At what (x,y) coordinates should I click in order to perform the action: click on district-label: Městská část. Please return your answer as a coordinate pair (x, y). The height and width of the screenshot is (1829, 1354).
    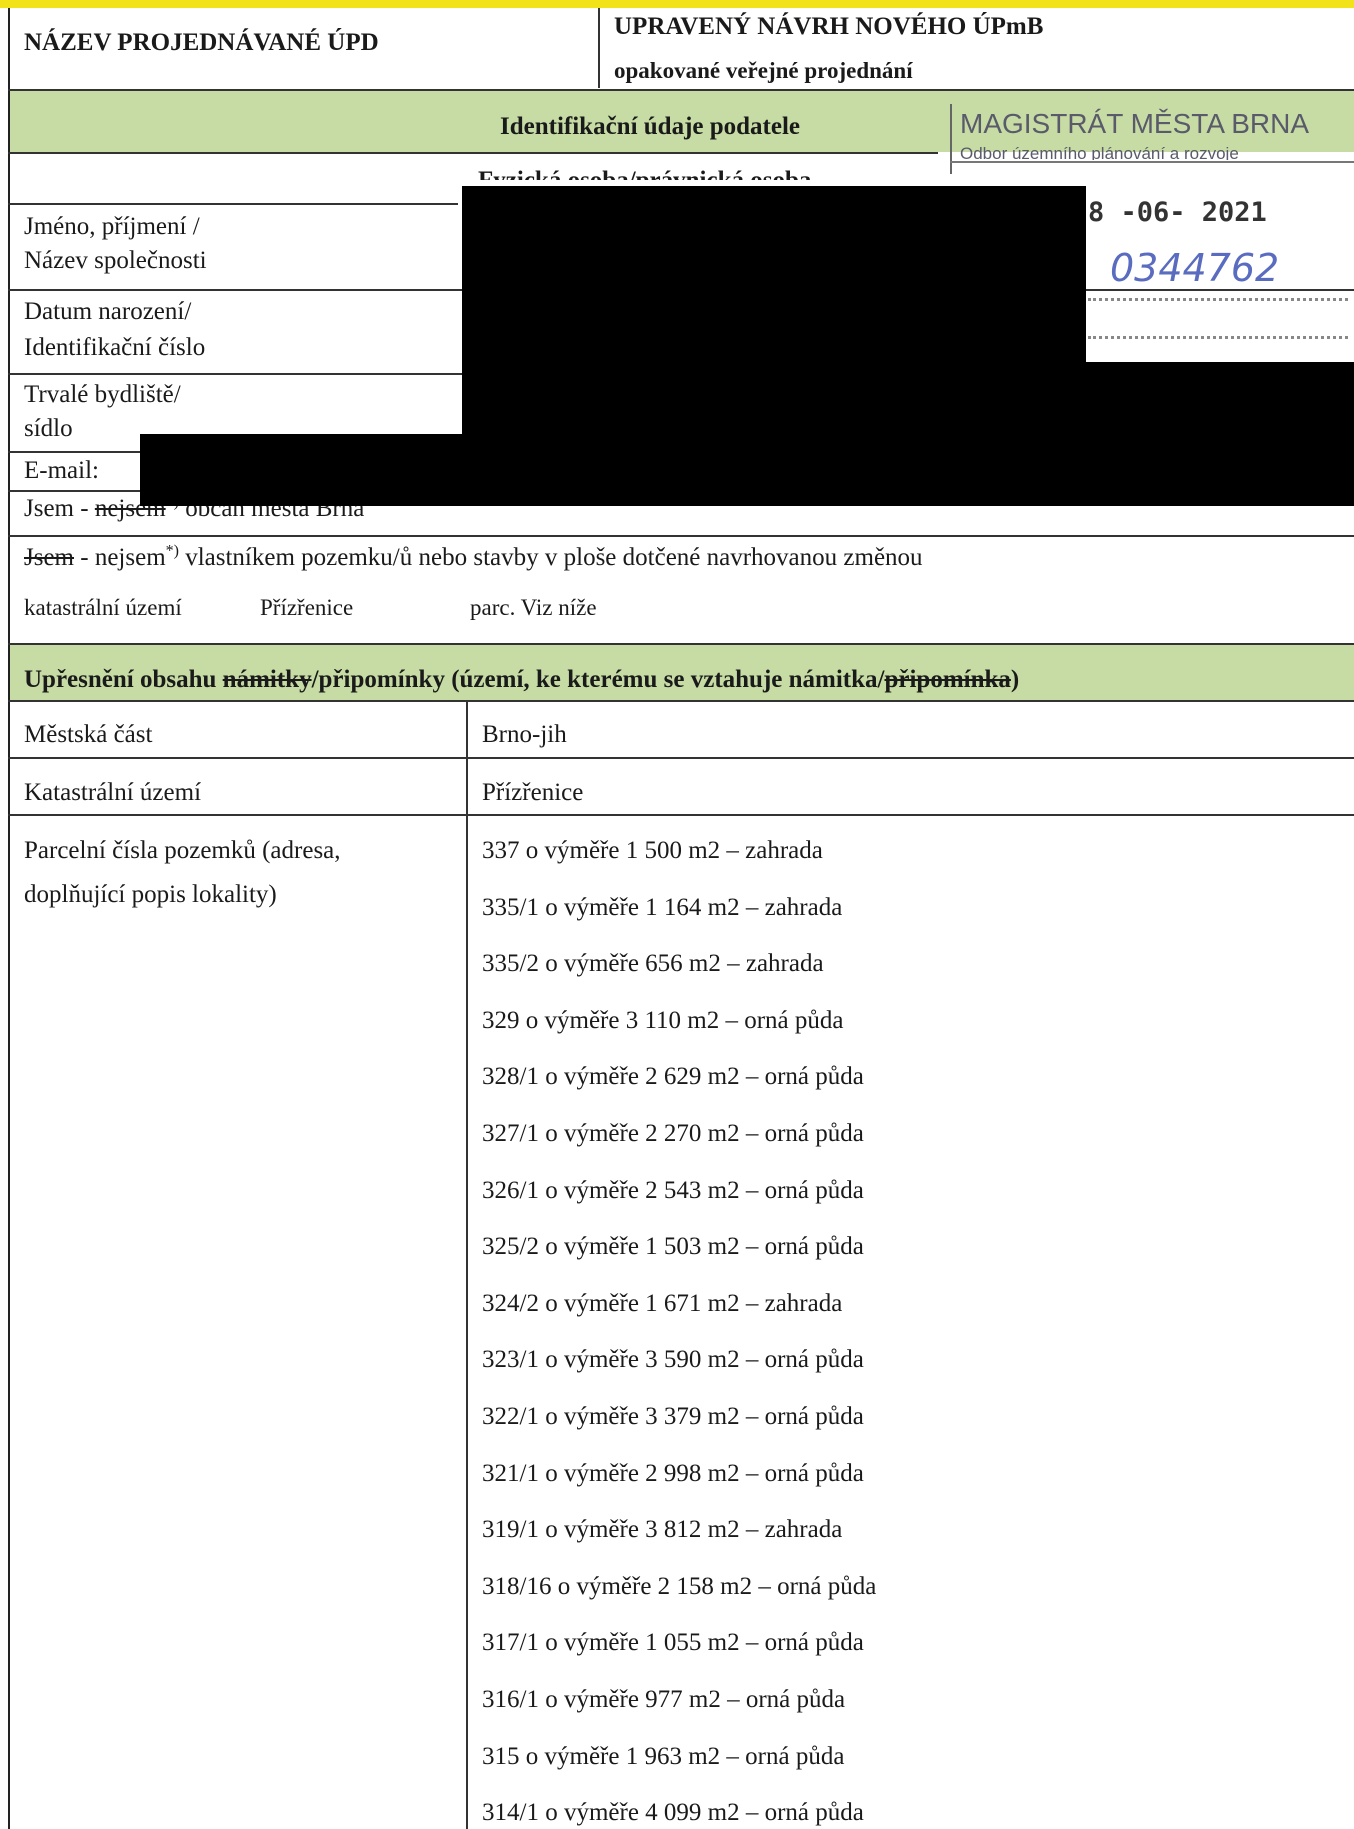
    Looking at the image, I should click on (88, 734).